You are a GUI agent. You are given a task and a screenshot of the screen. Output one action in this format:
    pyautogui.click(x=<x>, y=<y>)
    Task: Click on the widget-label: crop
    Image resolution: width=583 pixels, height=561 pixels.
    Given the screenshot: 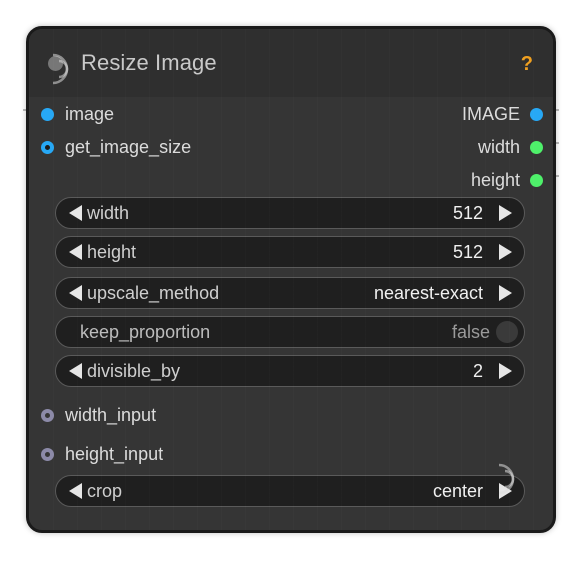 What is the action you would take?
    pyautogui.click(x=105, y=490)
    